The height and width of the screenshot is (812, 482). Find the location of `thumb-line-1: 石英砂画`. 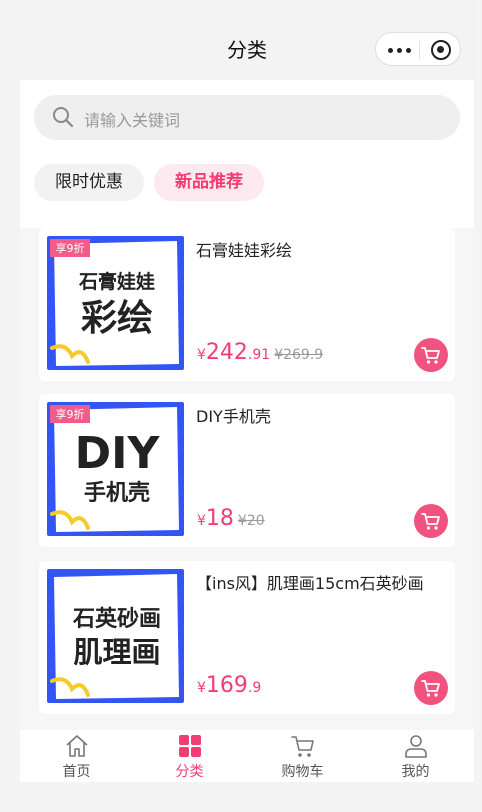

thumb-line-1: 石英砂画 is located at coordinates (116, 619).